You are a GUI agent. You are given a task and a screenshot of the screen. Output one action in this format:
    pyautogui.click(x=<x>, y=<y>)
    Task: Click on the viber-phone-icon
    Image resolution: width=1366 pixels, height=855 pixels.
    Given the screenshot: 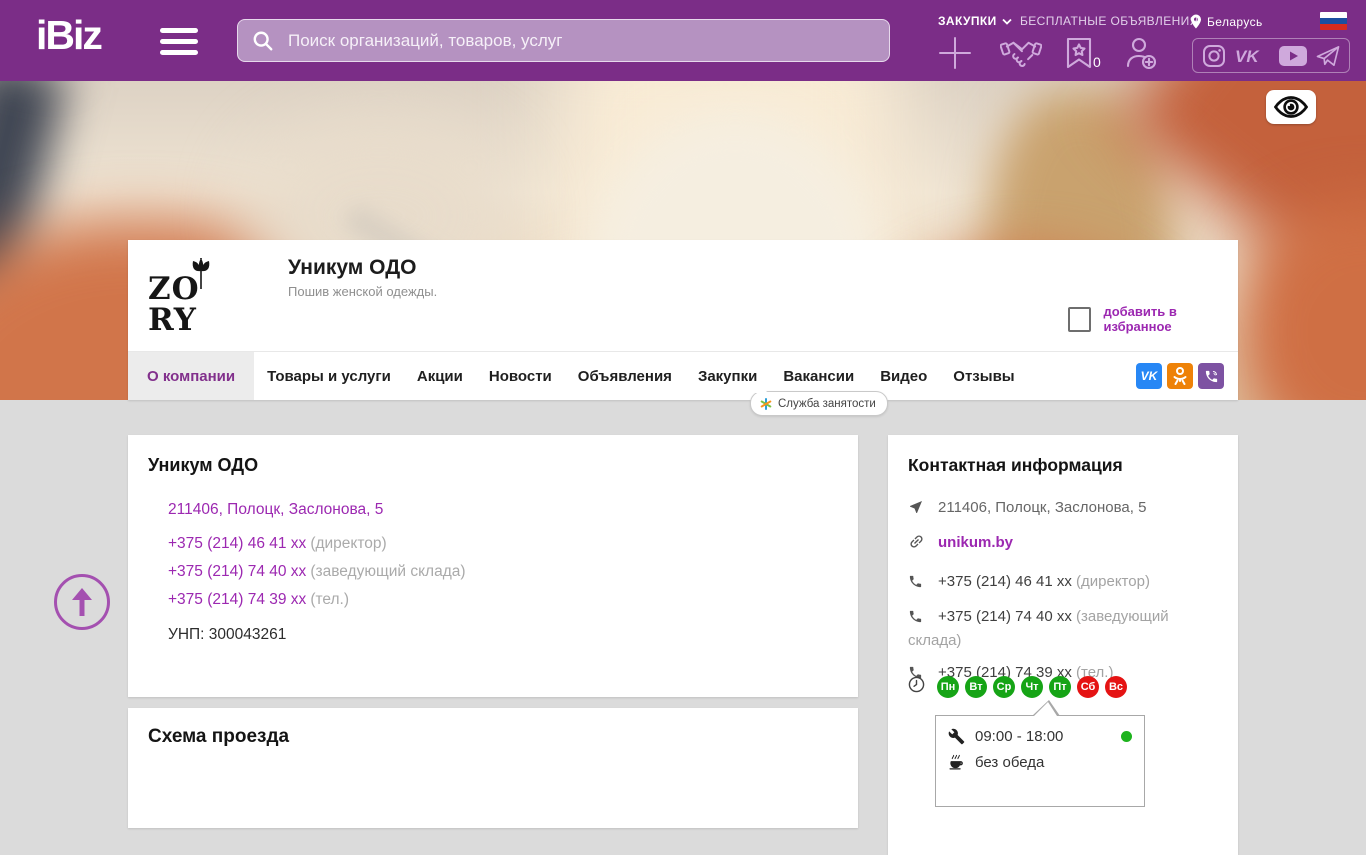 What is the action you would take?
    pyautogui.click(x=1211, y=376)
    